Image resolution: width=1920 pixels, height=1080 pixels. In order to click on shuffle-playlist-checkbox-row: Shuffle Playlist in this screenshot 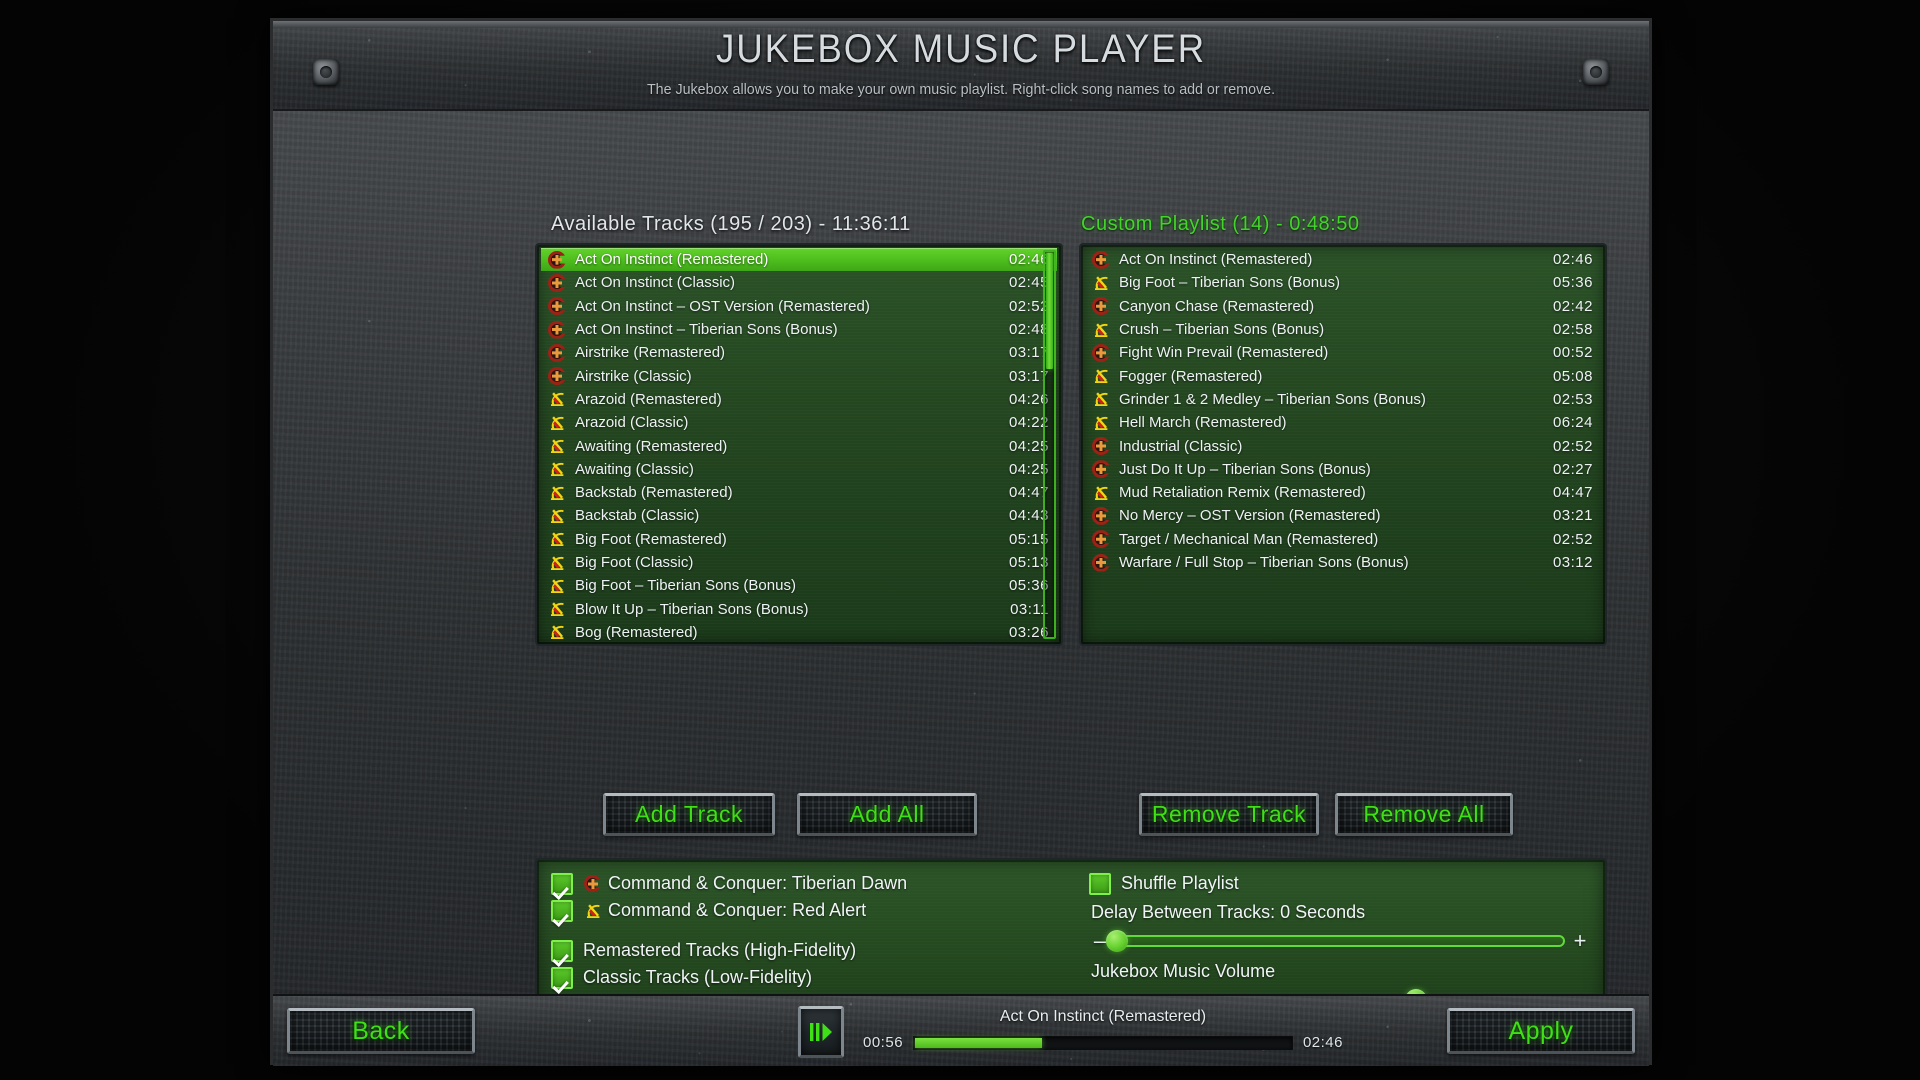, I will do `click(1339, 883)`.